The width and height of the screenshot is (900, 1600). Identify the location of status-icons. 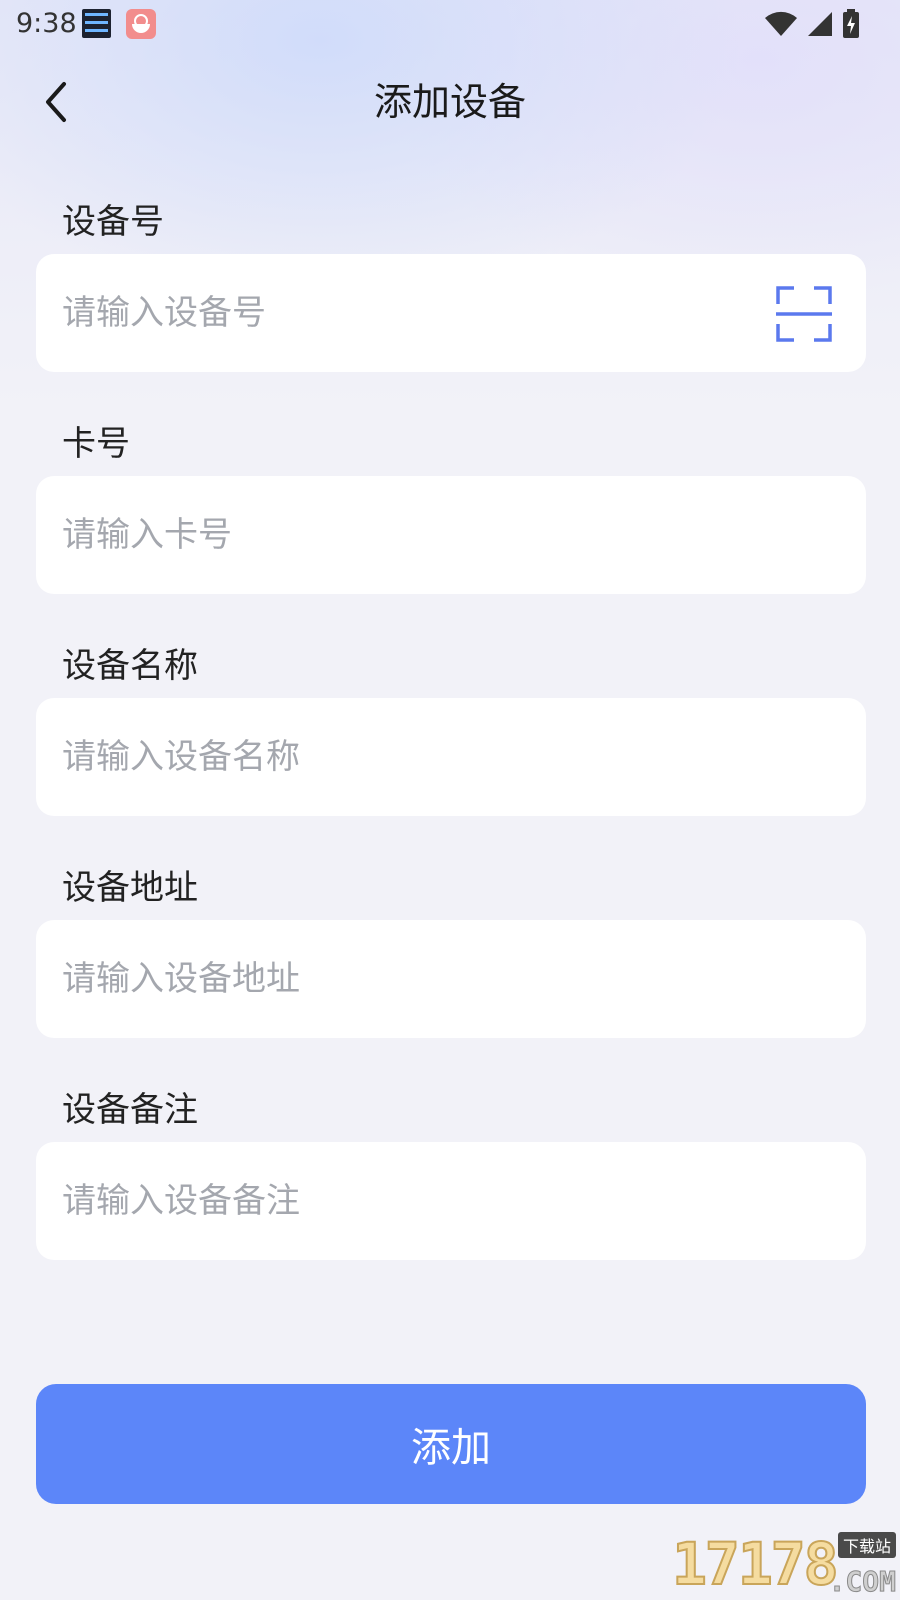
(812, 24).